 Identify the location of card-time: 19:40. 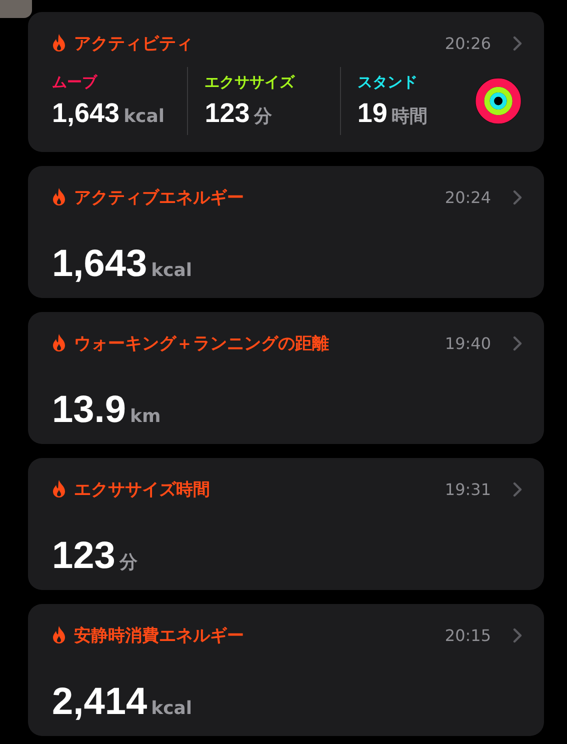
(467, 343).